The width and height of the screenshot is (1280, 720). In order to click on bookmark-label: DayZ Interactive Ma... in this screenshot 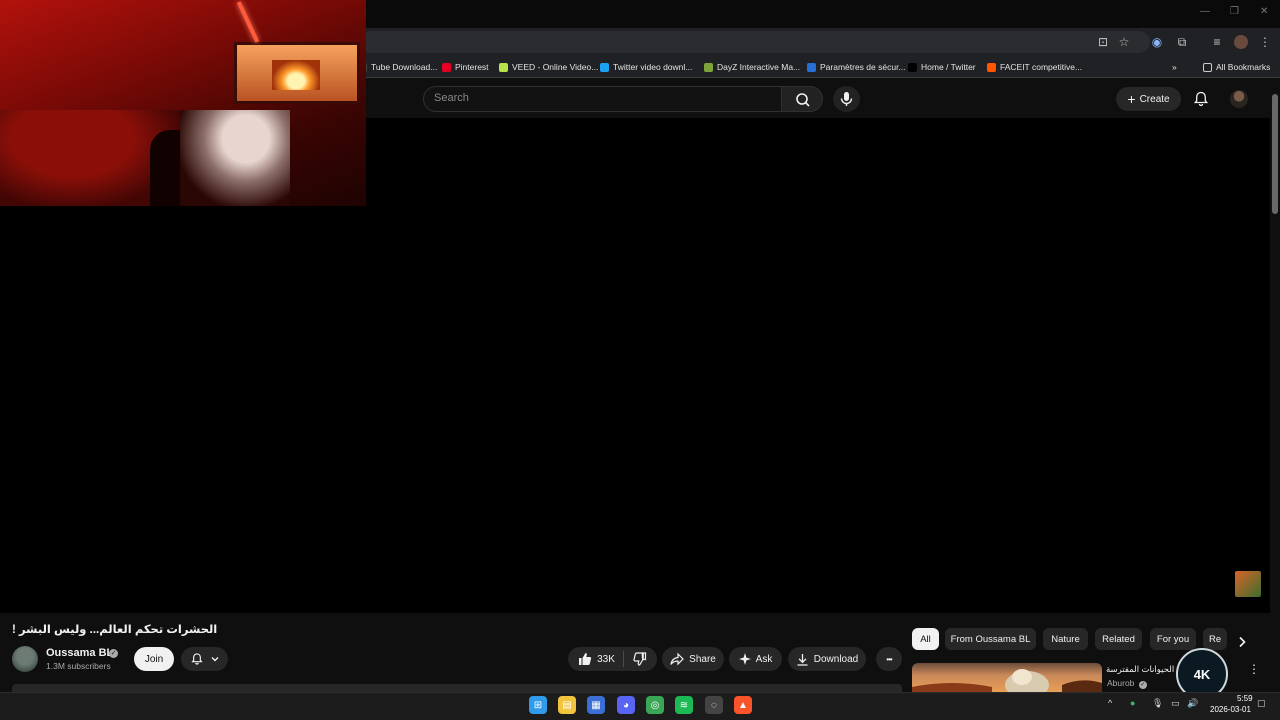, I will do `click(759, 67)`.